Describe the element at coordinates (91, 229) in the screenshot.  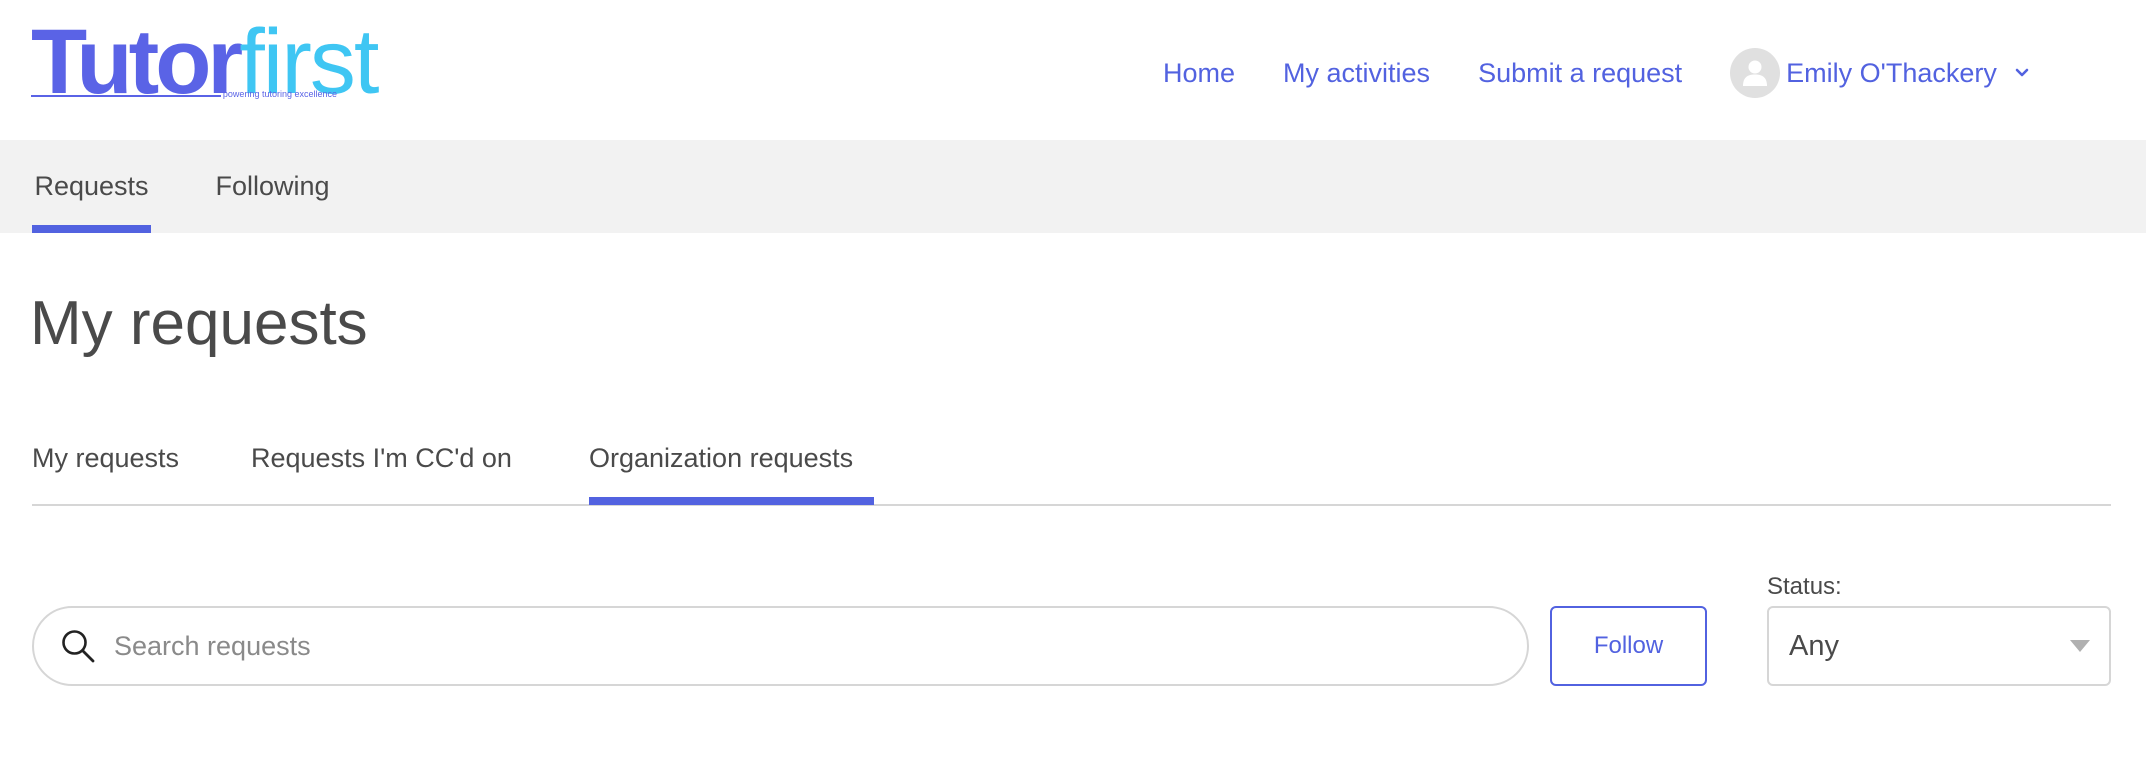
I see `subnav-active-indicator` at that location.